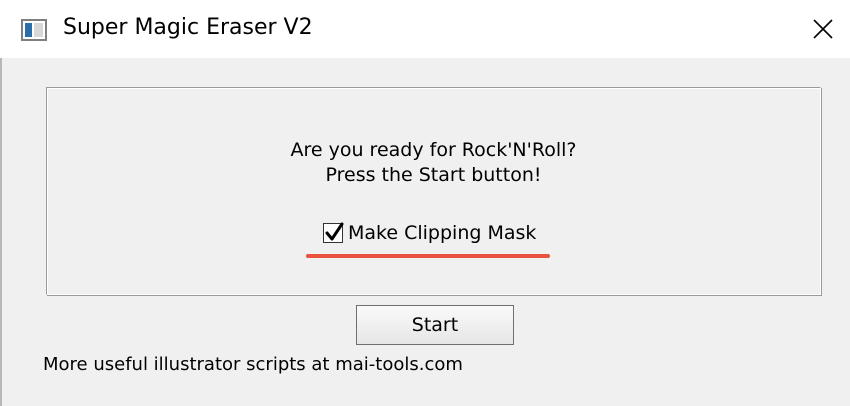 This screenshot has height=406, width=850. I want to click on message-line-2: Press the Start button!, so click(433, 175).